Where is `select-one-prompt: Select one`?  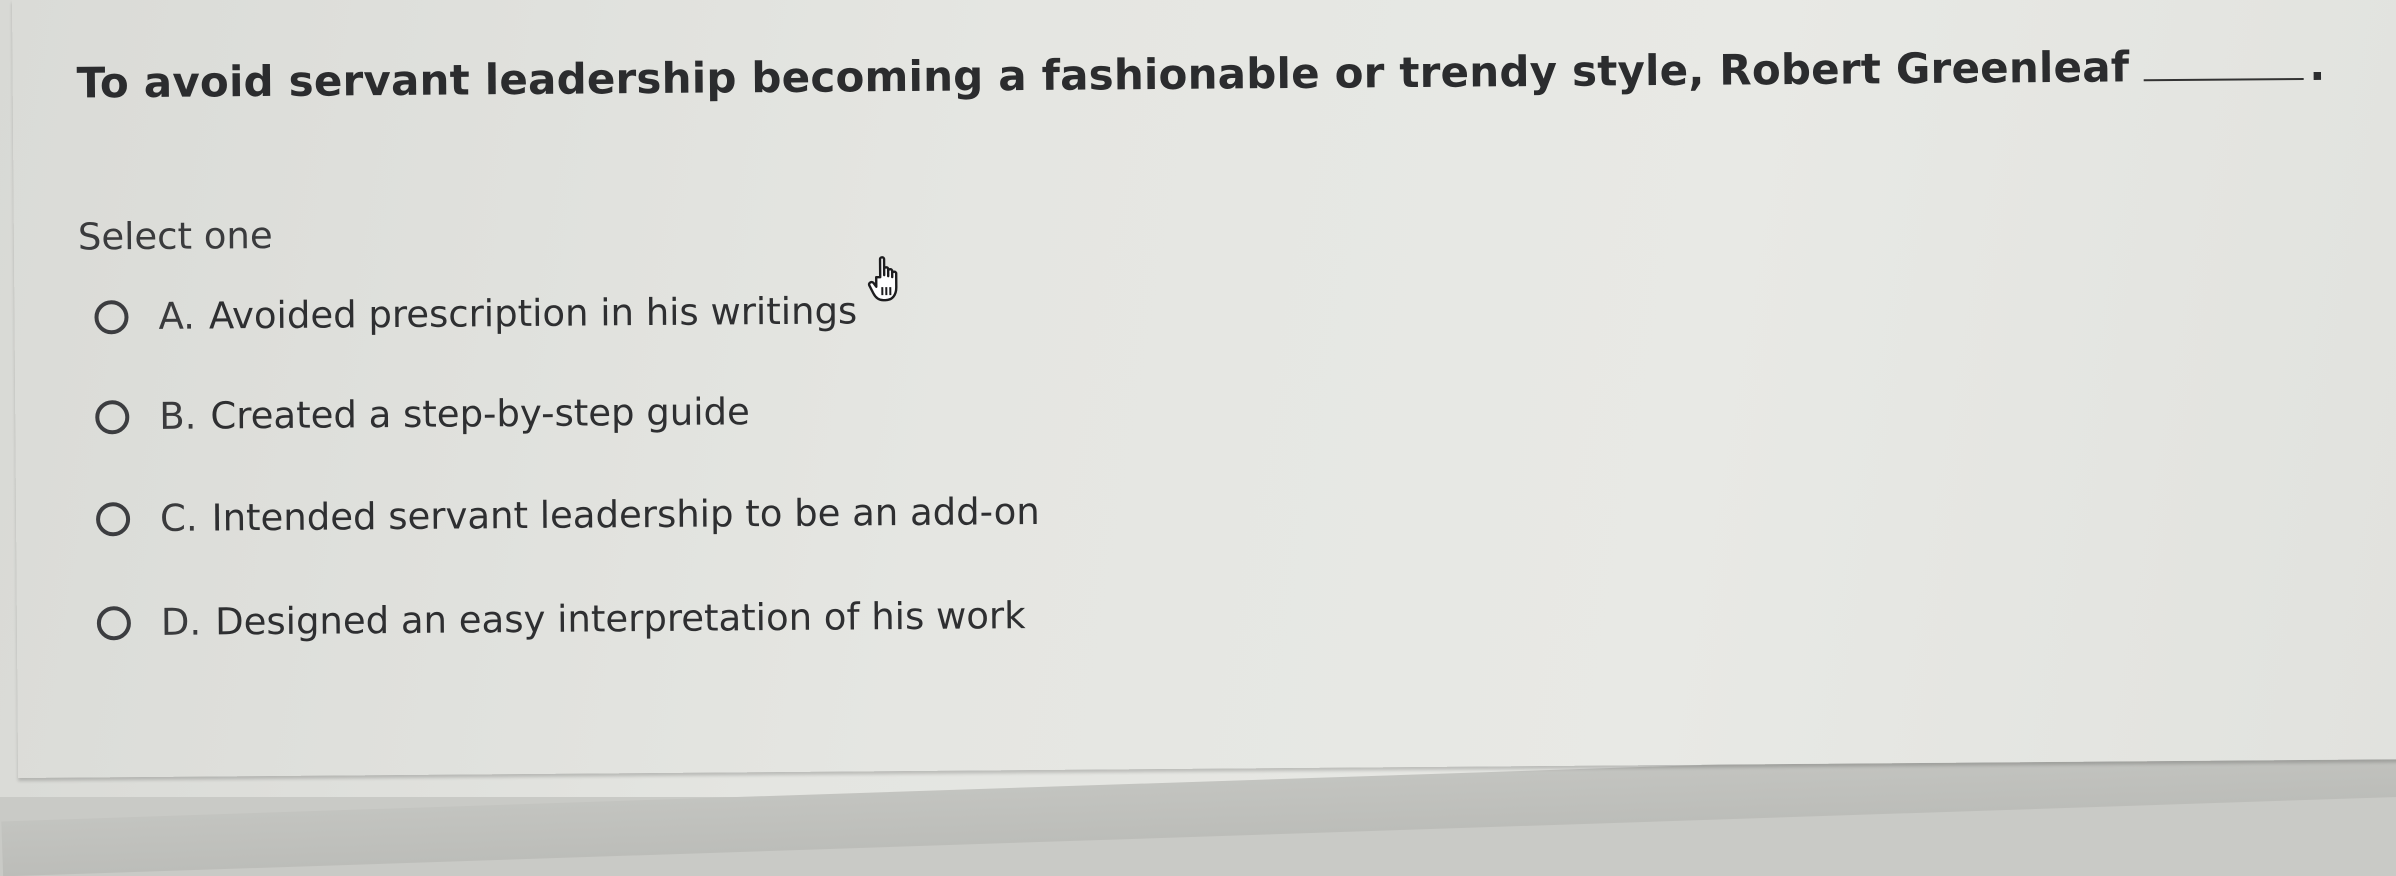 select-one-prompt: Select one is located at coordinates (175, 236).